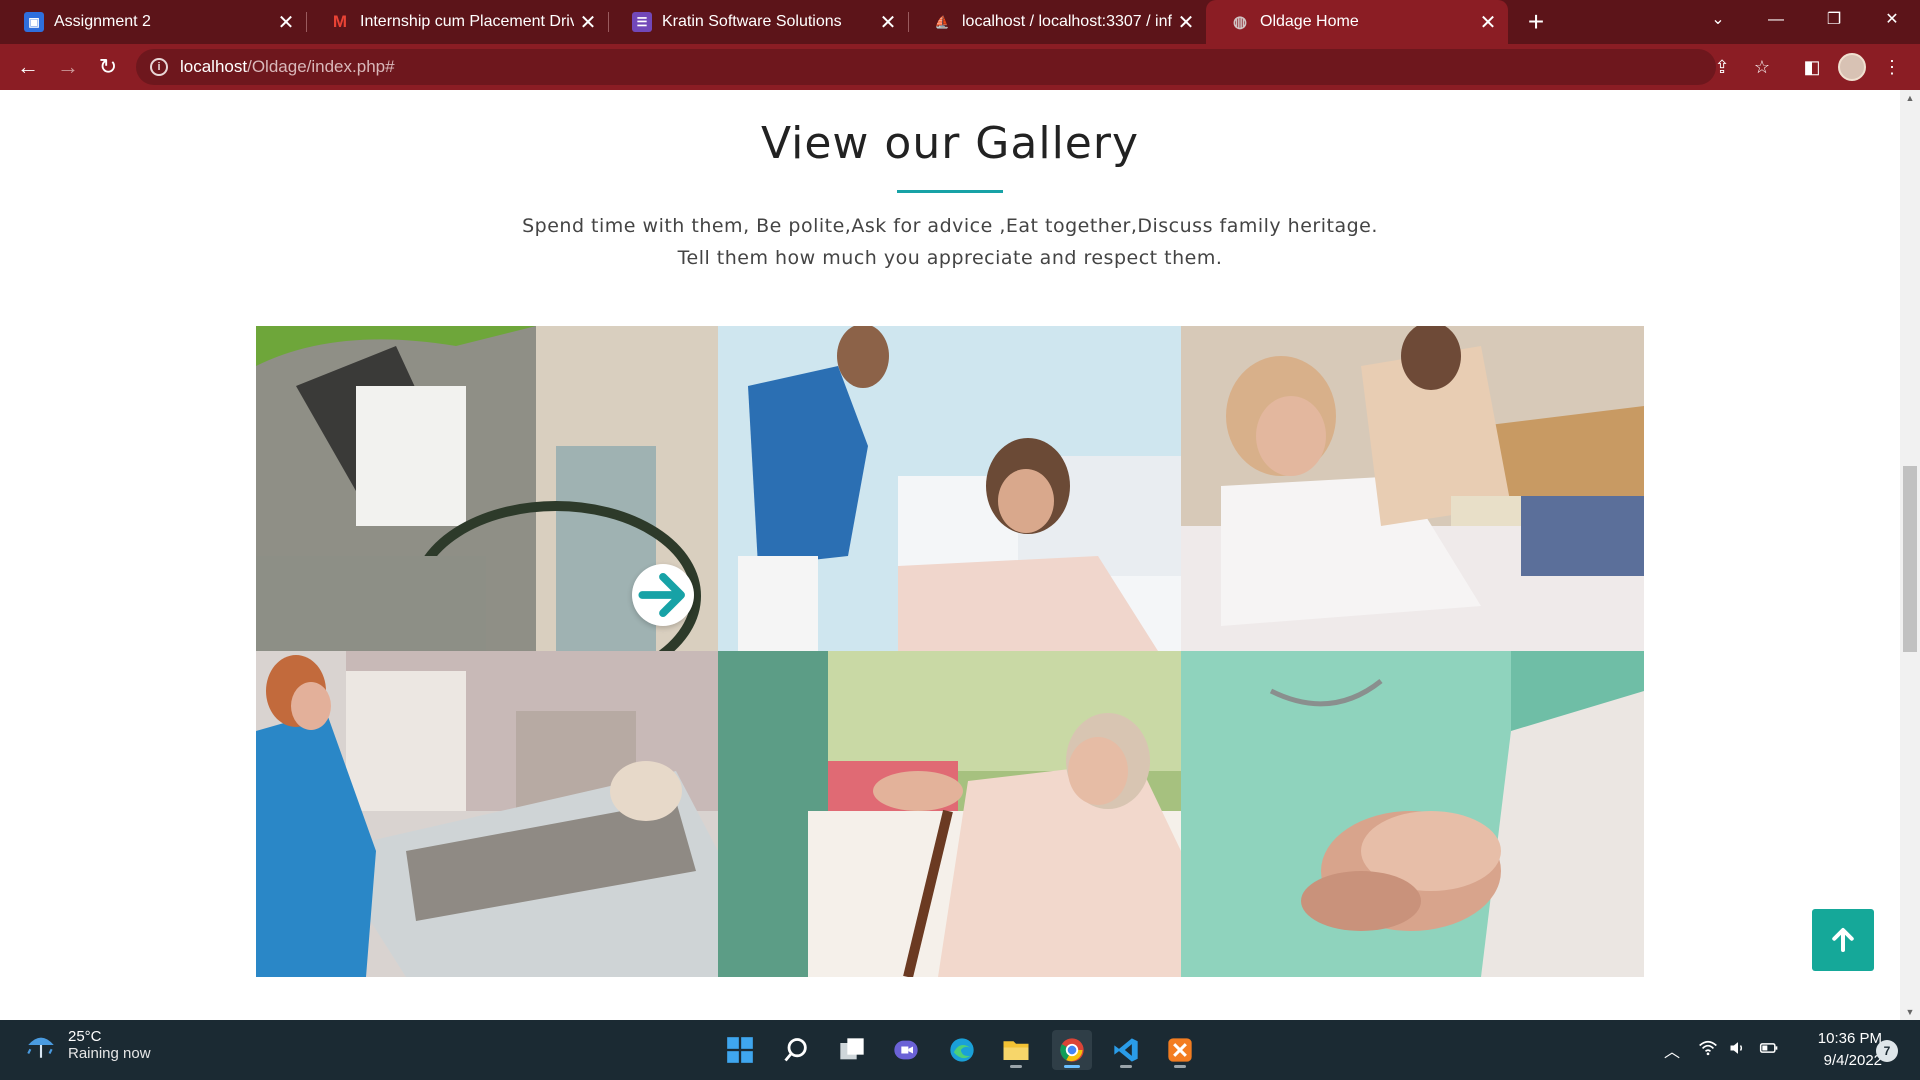 This screenshot has height=1080, width=1920. I want to click on menu-icon: ⋮, so click(1892, 67).